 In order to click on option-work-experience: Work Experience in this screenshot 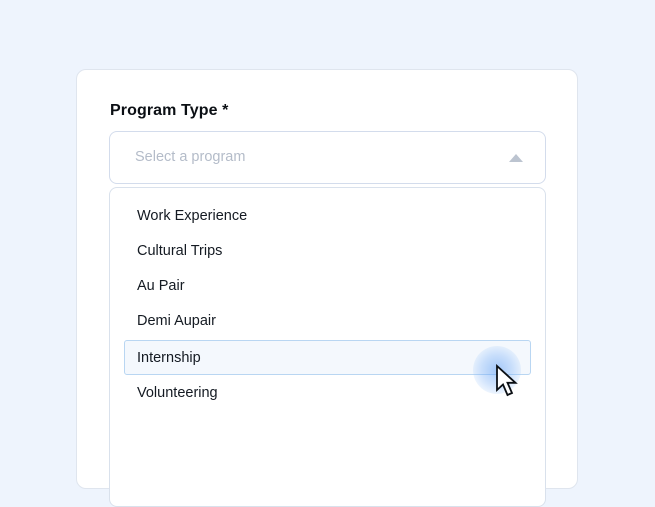, I will do `click(327, 215)`.